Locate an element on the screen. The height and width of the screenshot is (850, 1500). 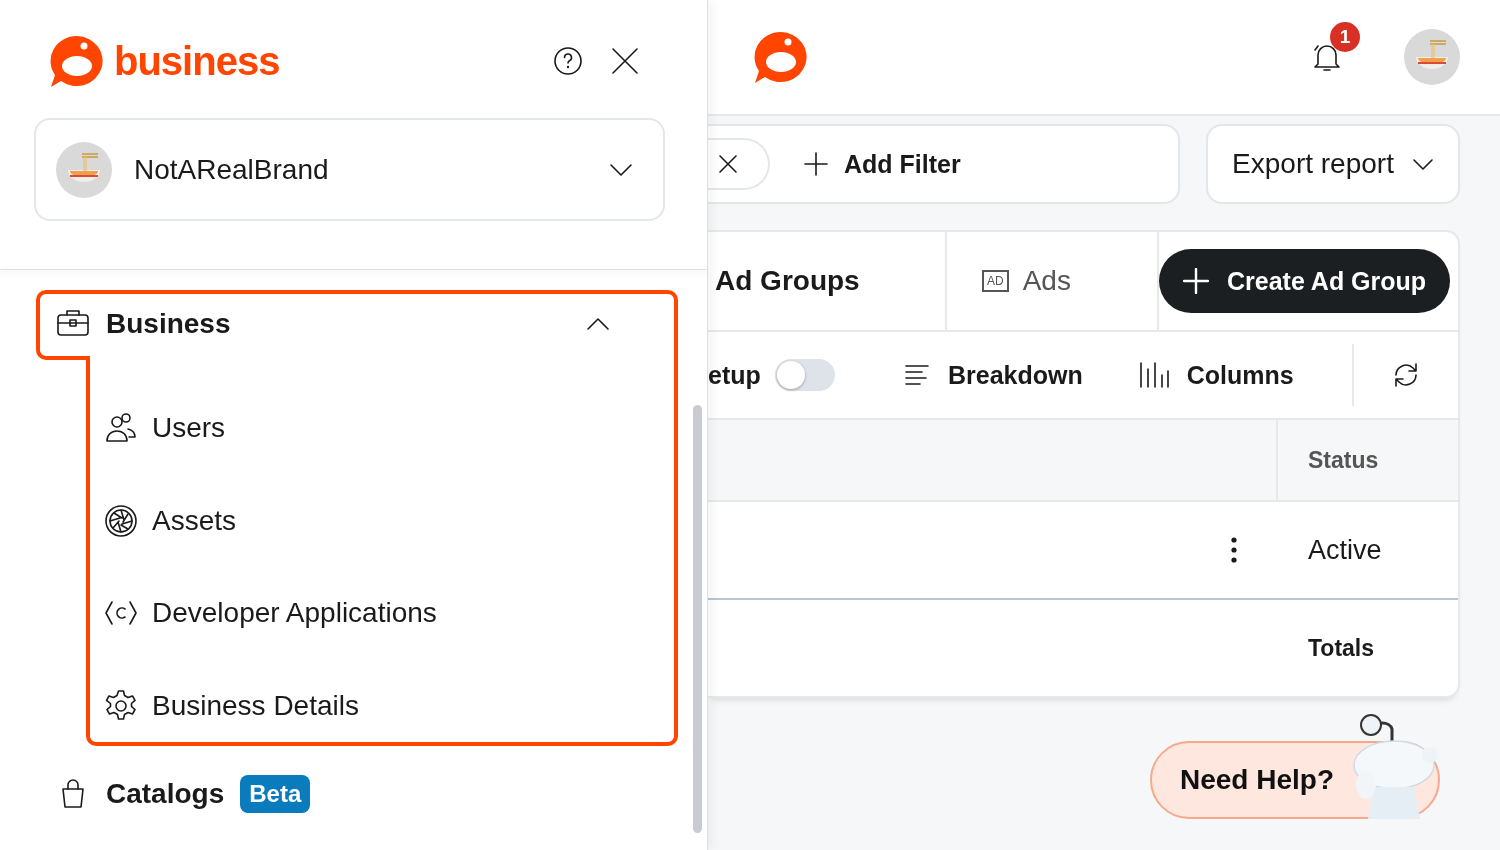
columns-icon is located at coordinates (1153, 375).